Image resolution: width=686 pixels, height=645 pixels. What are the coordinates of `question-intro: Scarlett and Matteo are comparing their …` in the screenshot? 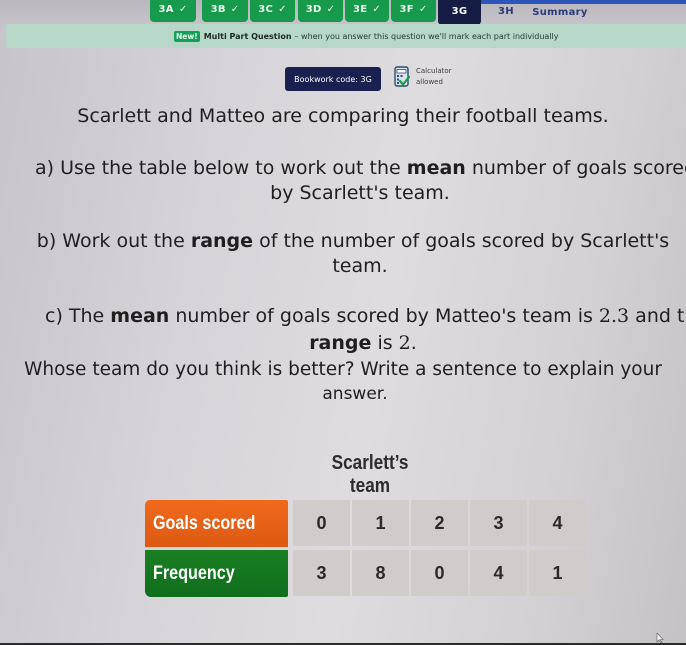 It's located at (343, 116).